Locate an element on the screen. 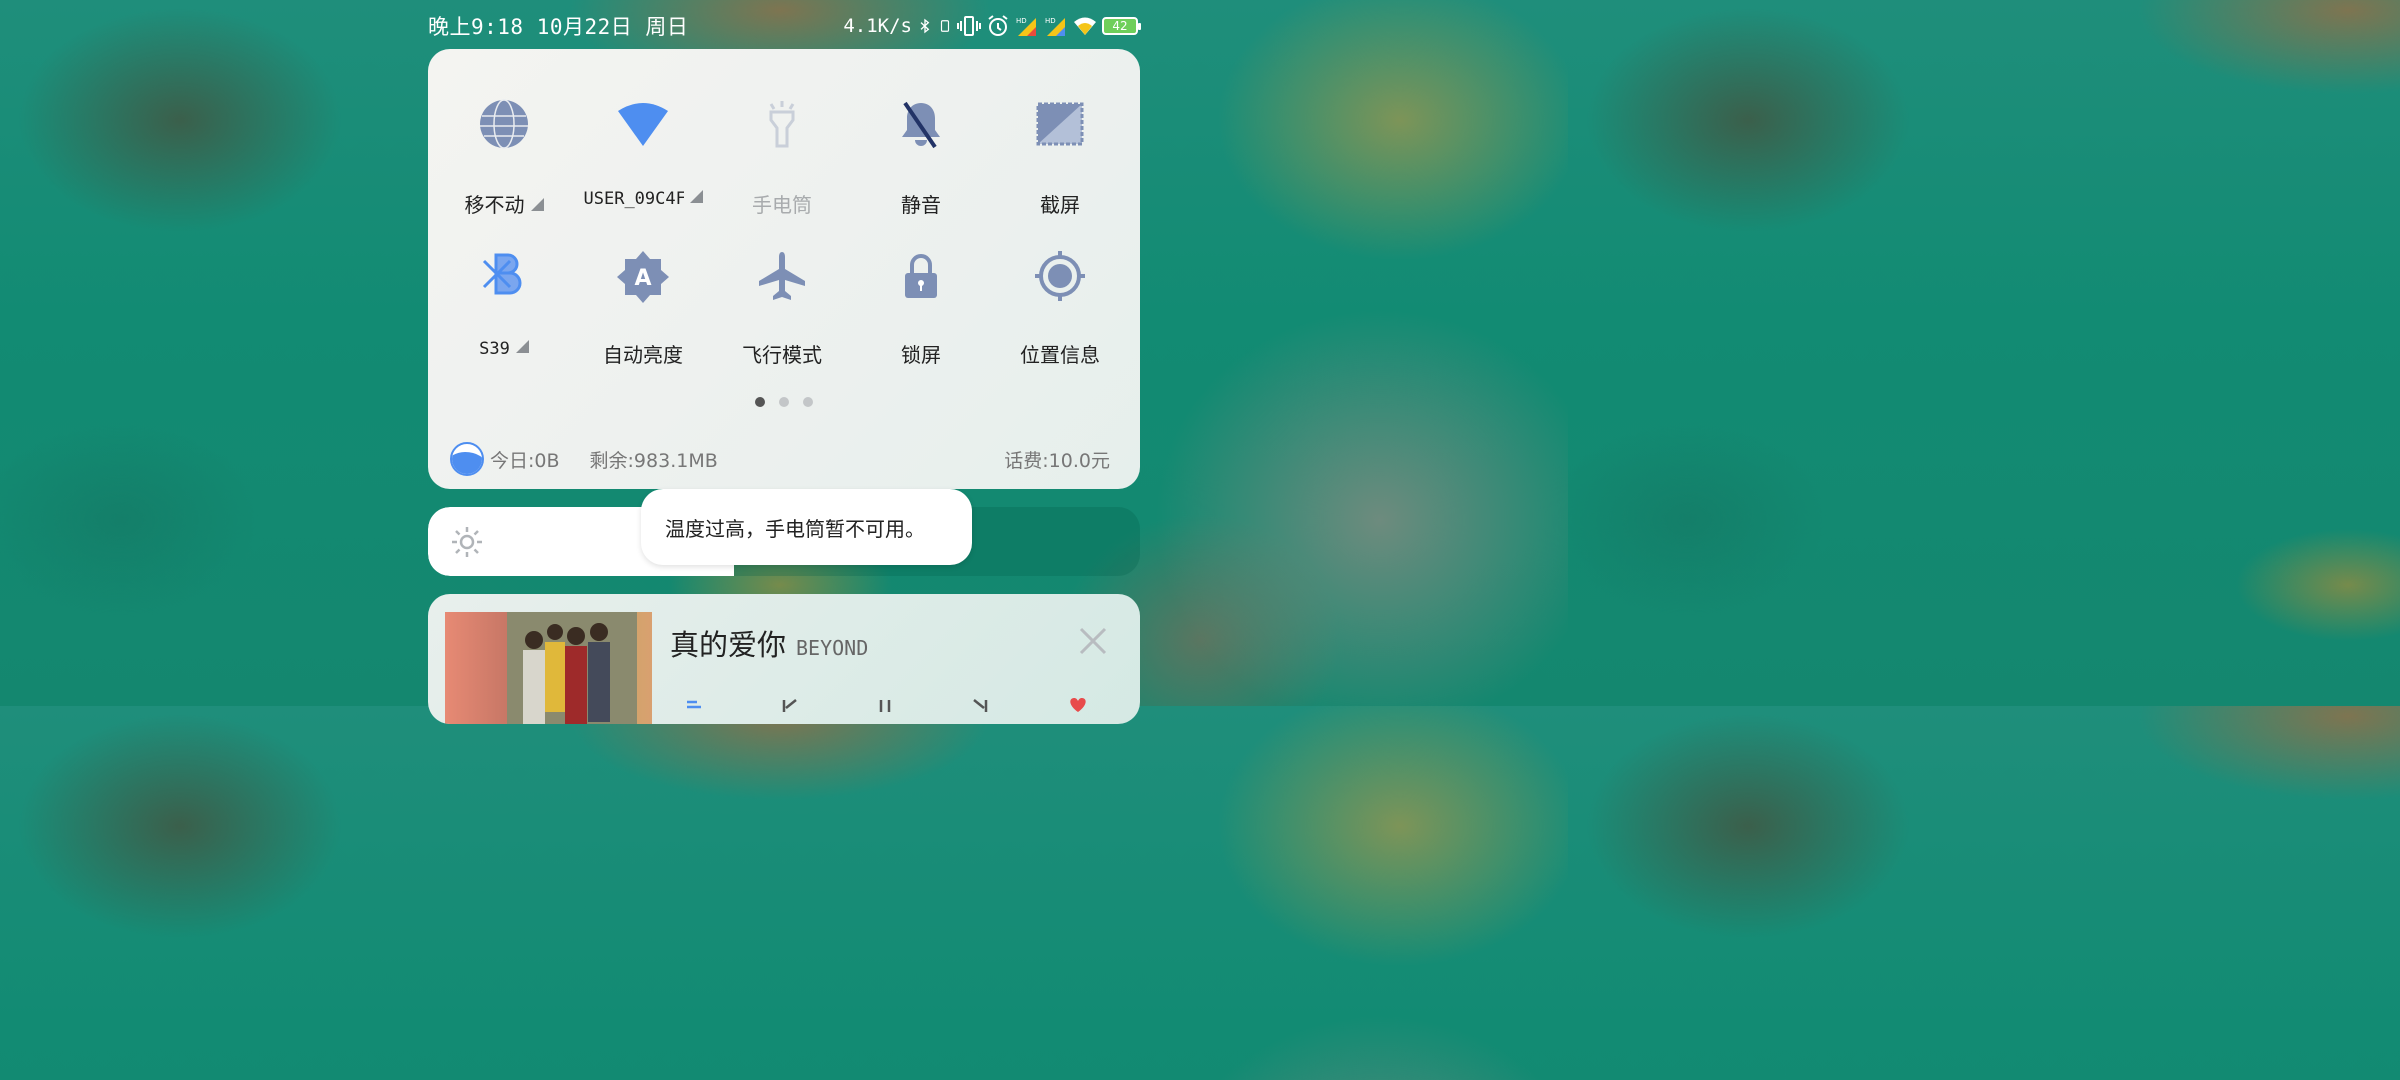  bell-off-icon is located at coordinates (921, 125).